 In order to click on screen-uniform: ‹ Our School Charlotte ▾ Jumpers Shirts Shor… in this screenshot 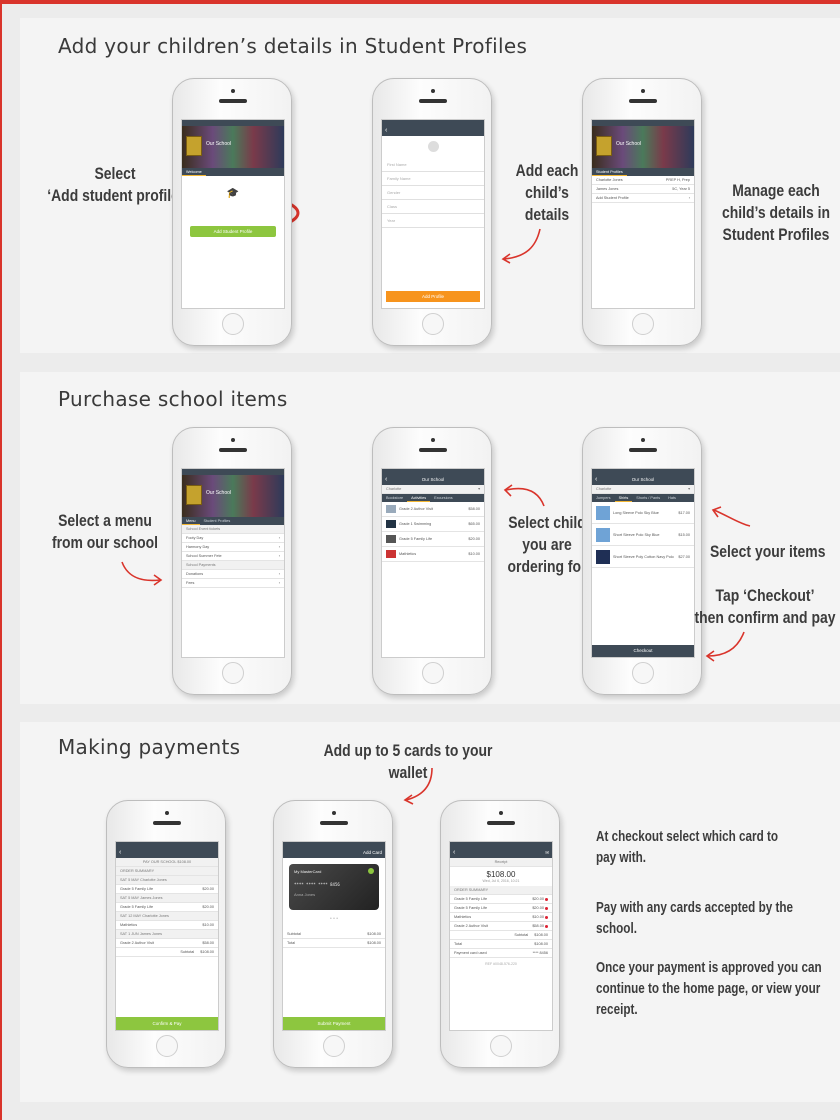, I will do `click(643, 563)`.